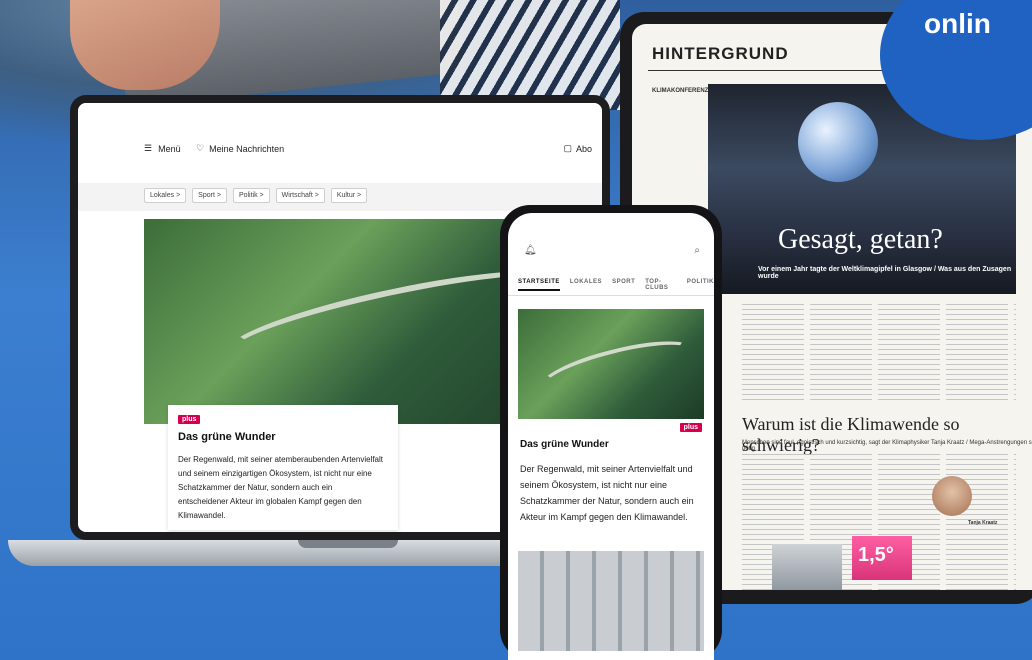  Describe the element at coordinates (530, 55) in the screenshot. I see `background-striped-shirt` at that location.